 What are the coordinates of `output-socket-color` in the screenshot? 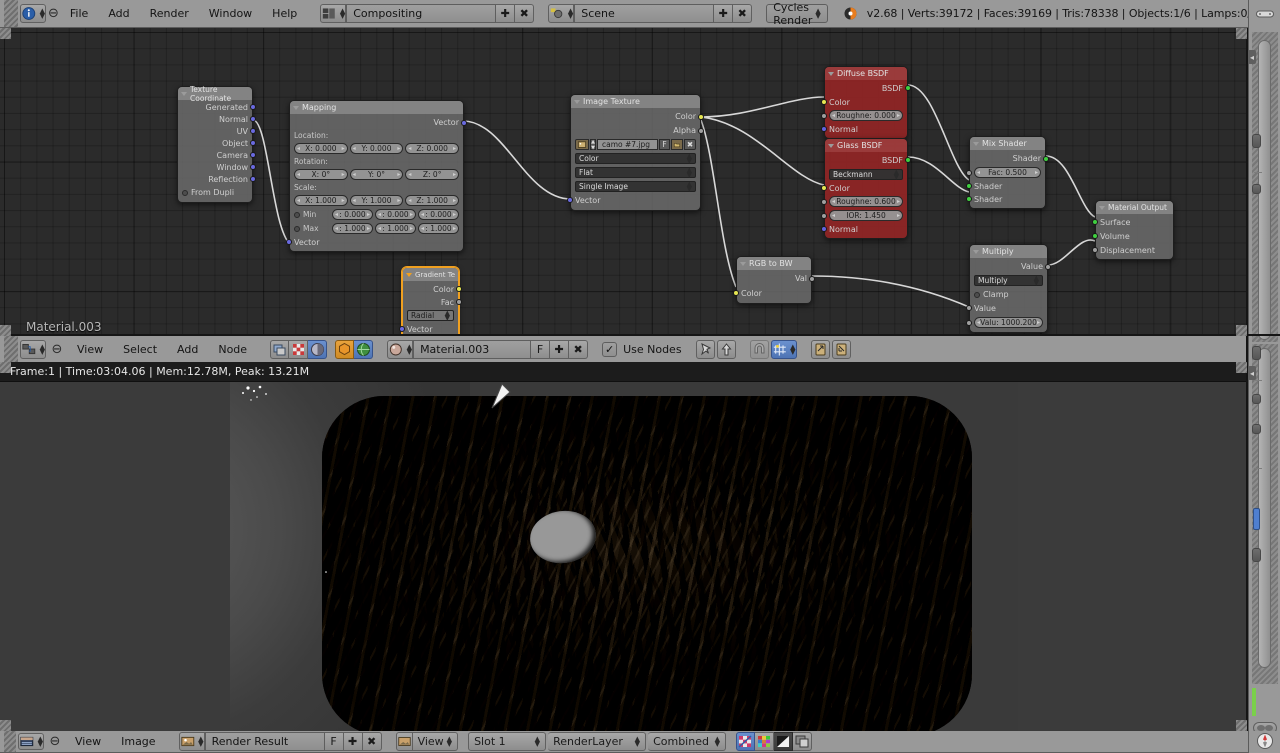 It's located at (459, 289).